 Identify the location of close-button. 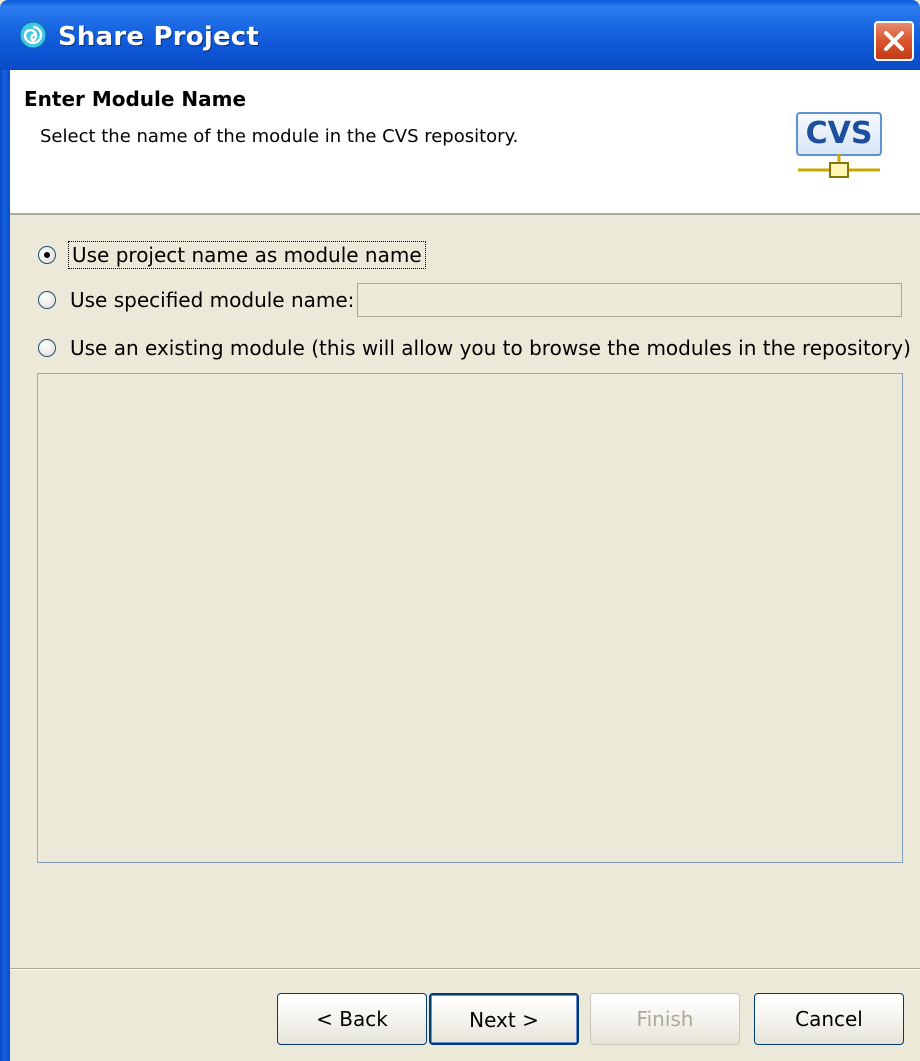
(894, 41).